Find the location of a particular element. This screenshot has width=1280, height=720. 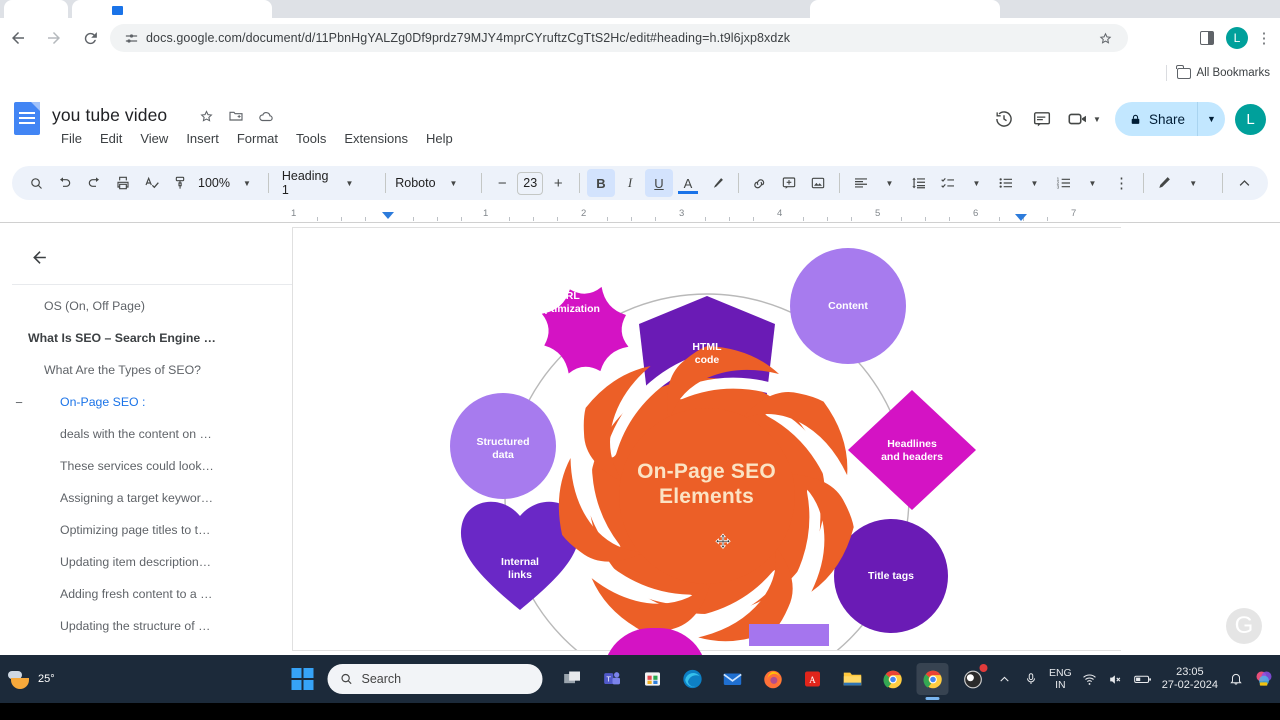

move-to-folder-icon is located at coordinates (236, 116).